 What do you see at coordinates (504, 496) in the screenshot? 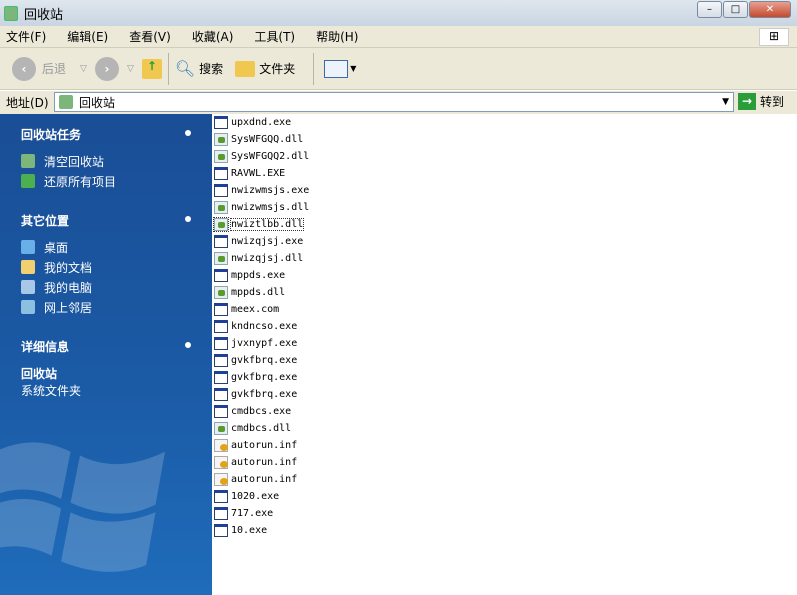
I see `file-item: 1020.exe` at bounding box center [504, 496].